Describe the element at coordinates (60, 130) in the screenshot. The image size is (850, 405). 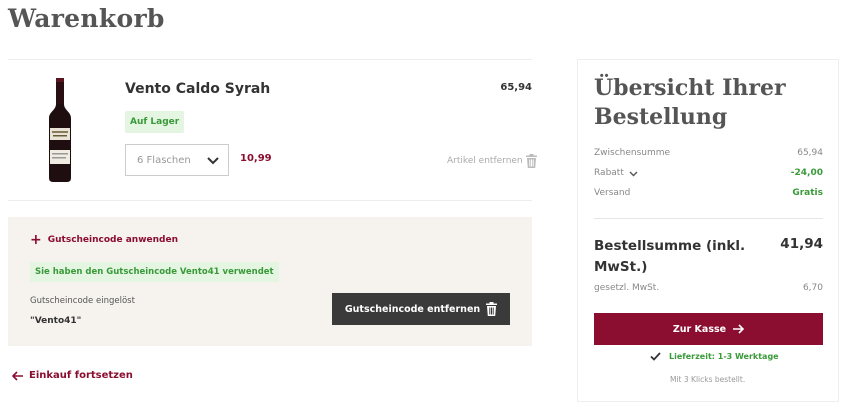
I see `product-image` at that location.